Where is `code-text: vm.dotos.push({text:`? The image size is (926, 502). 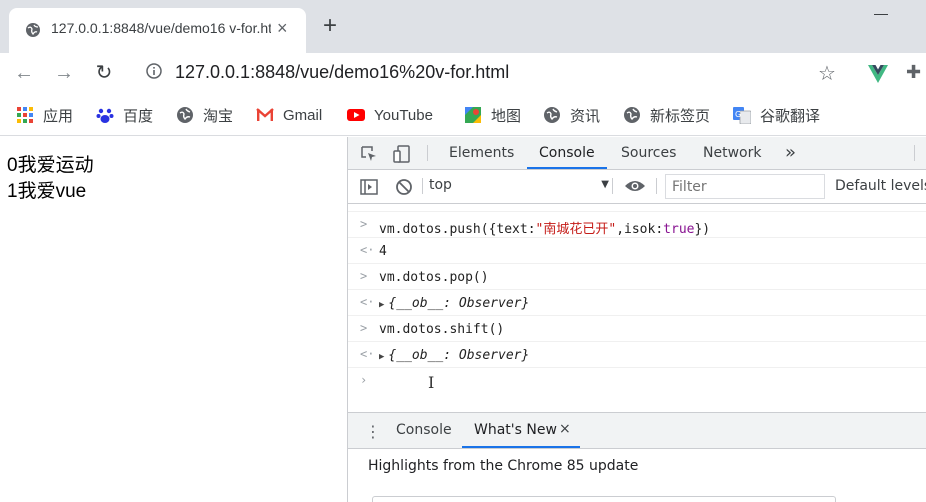 code-text: vm.dotos.push({text: is located at coordinates (457, 229).